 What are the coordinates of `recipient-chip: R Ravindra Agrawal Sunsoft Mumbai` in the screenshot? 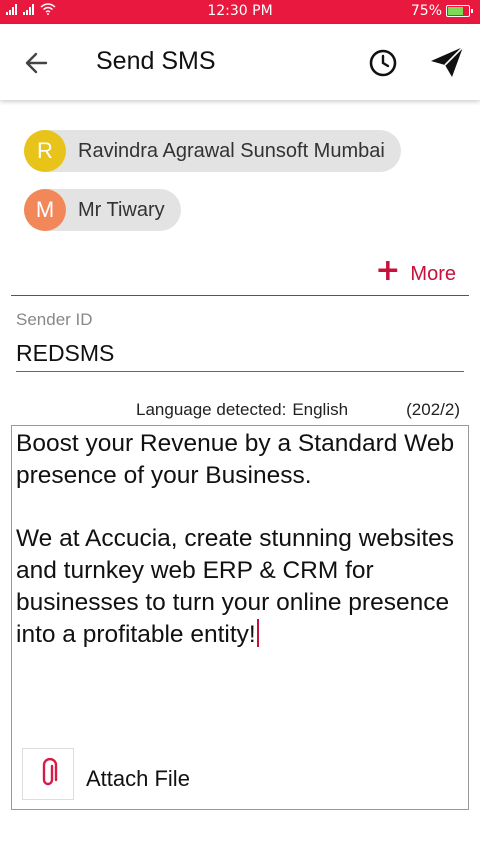 It's located at (212, 151).